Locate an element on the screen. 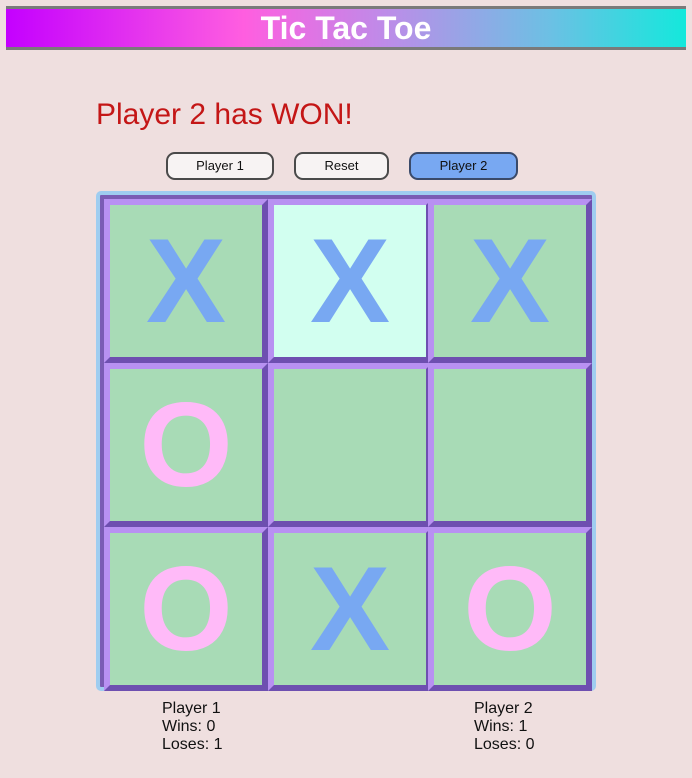 The height and width of the screenshot is (778, 692). player1-loses: Loses: 1 is located at coordinates (192, 744).